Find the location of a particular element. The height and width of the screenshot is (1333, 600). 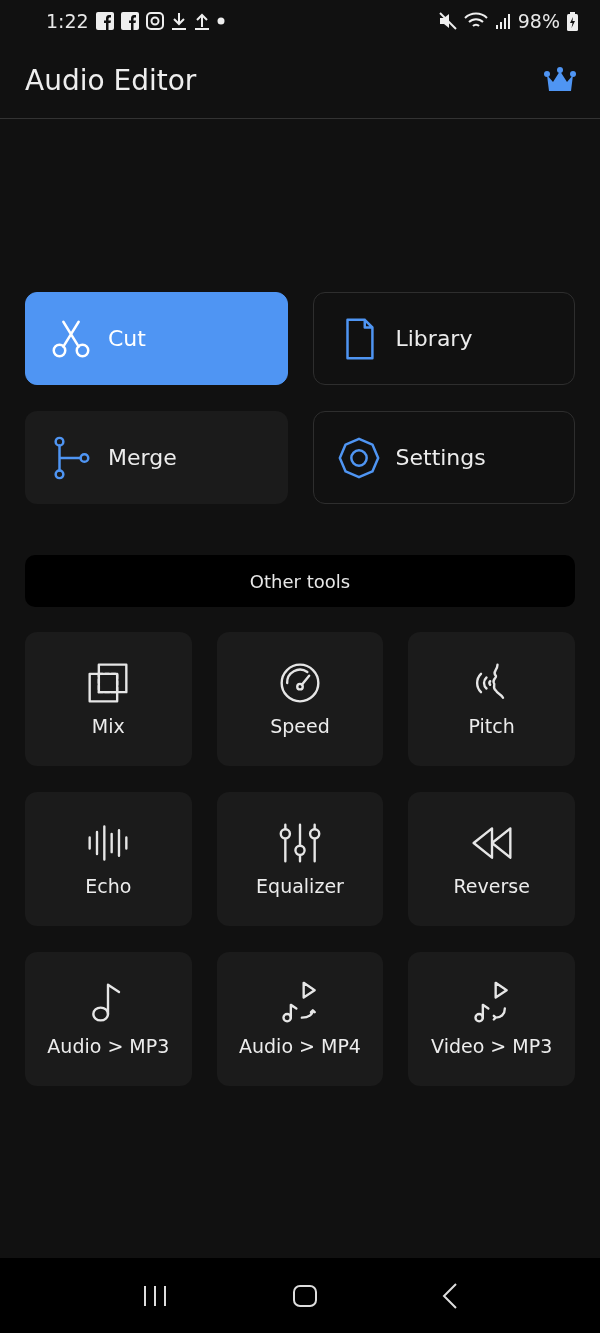

tool-button: Echo is located at coordinates (108, 859).